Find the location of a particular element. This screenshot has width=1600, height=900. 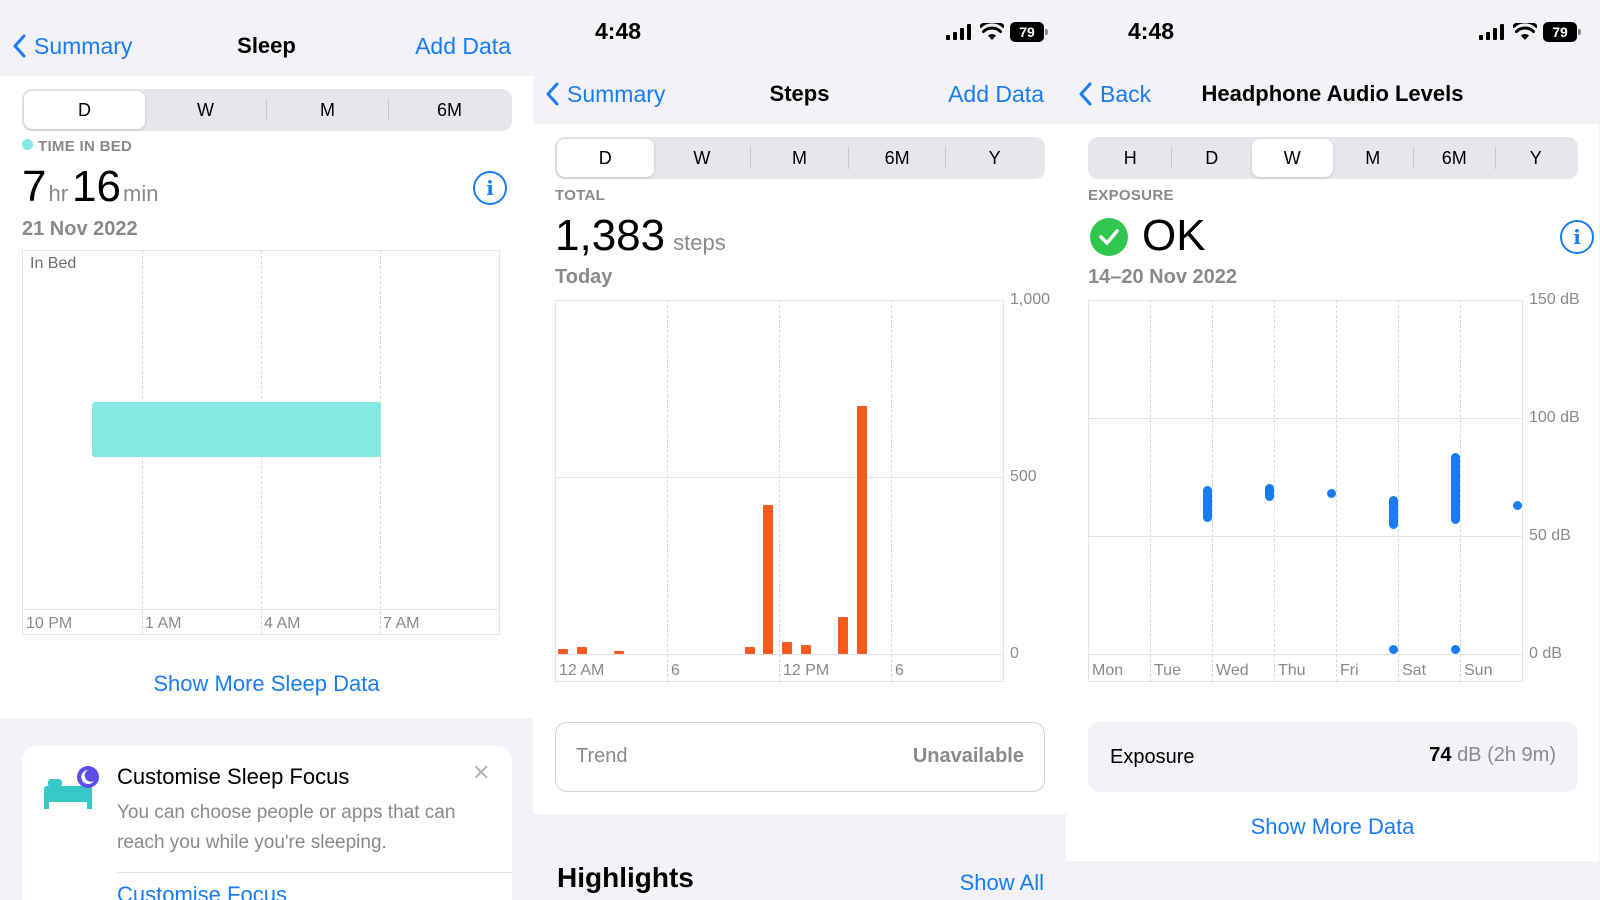

y-tick-label: 1,000 is located at coordinates (1030, 299).